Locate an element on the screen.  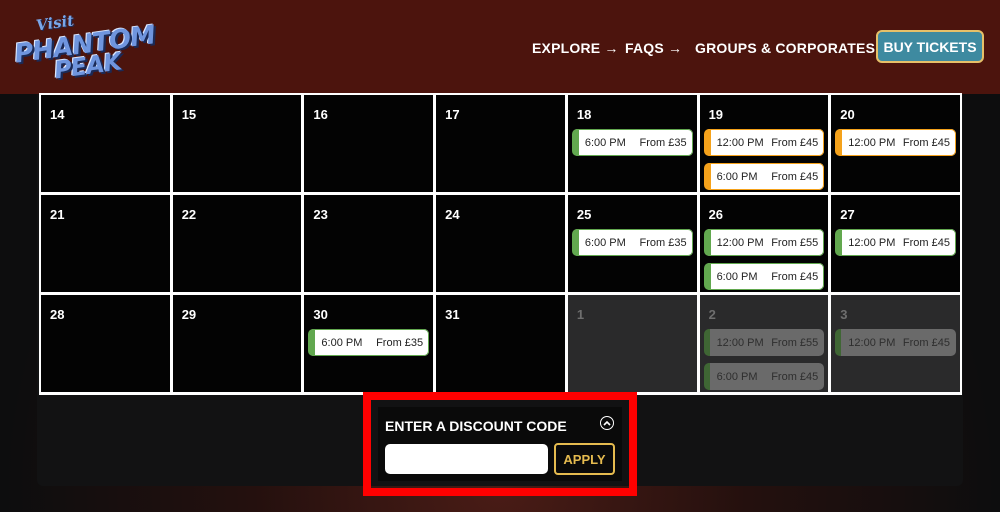
calendar-day-cell: 17 is located at coordinates (500, 143).